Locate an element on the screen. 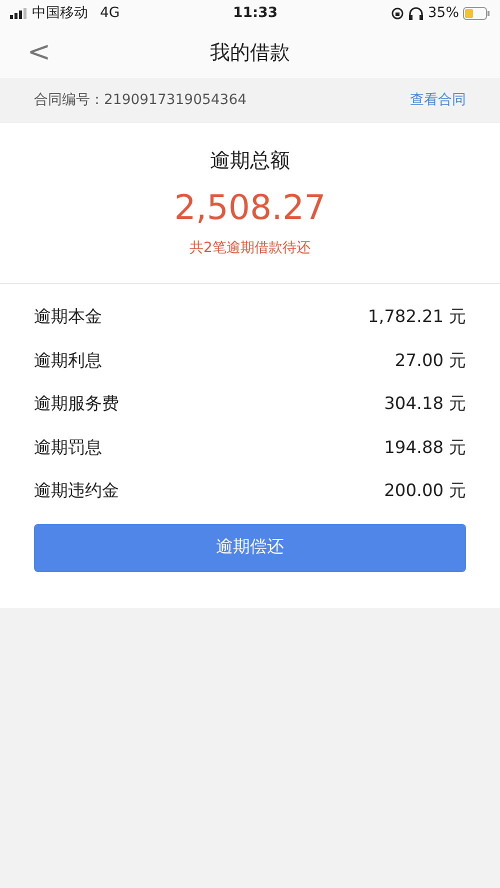 Image resolution: width=500 pixels, height=888 pixels. headphones-icon is located at coordinates (416, 13).